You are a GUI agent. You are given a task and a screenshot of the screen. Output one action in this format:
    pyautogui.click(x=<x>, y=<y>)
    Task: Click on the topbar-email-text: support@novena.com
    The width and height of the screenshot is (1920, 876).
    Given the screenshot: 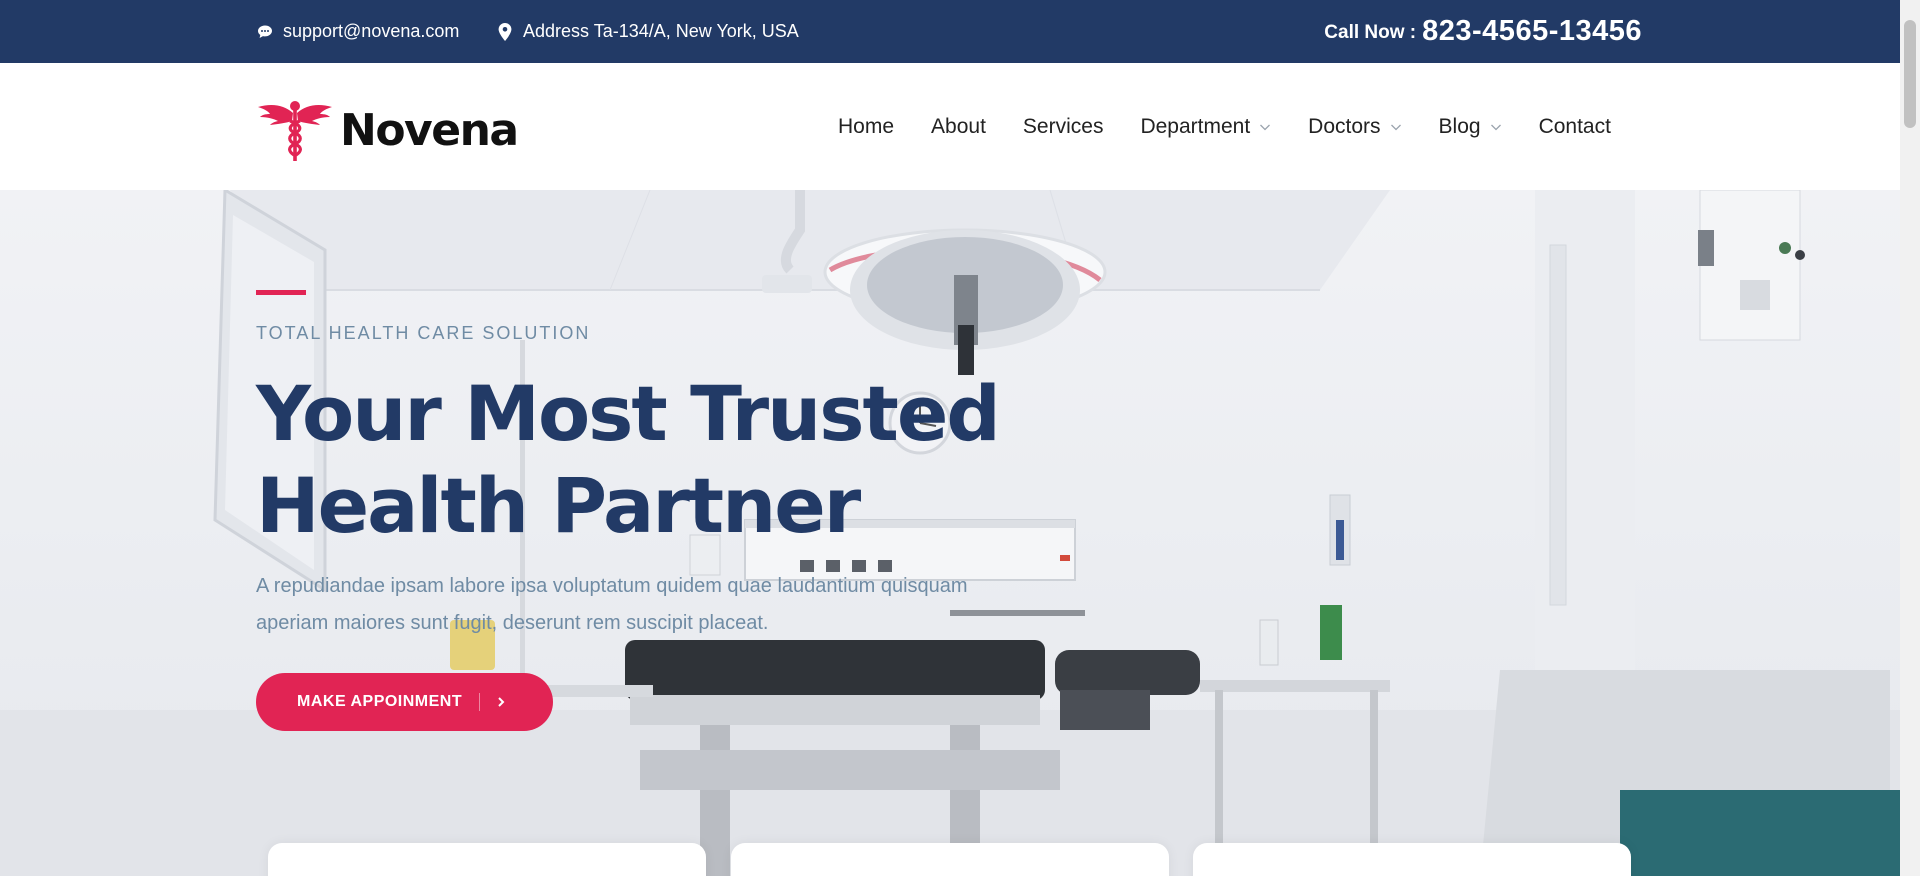 What is the action you would take?
    pyautogui.click(x=371, y=31)
    